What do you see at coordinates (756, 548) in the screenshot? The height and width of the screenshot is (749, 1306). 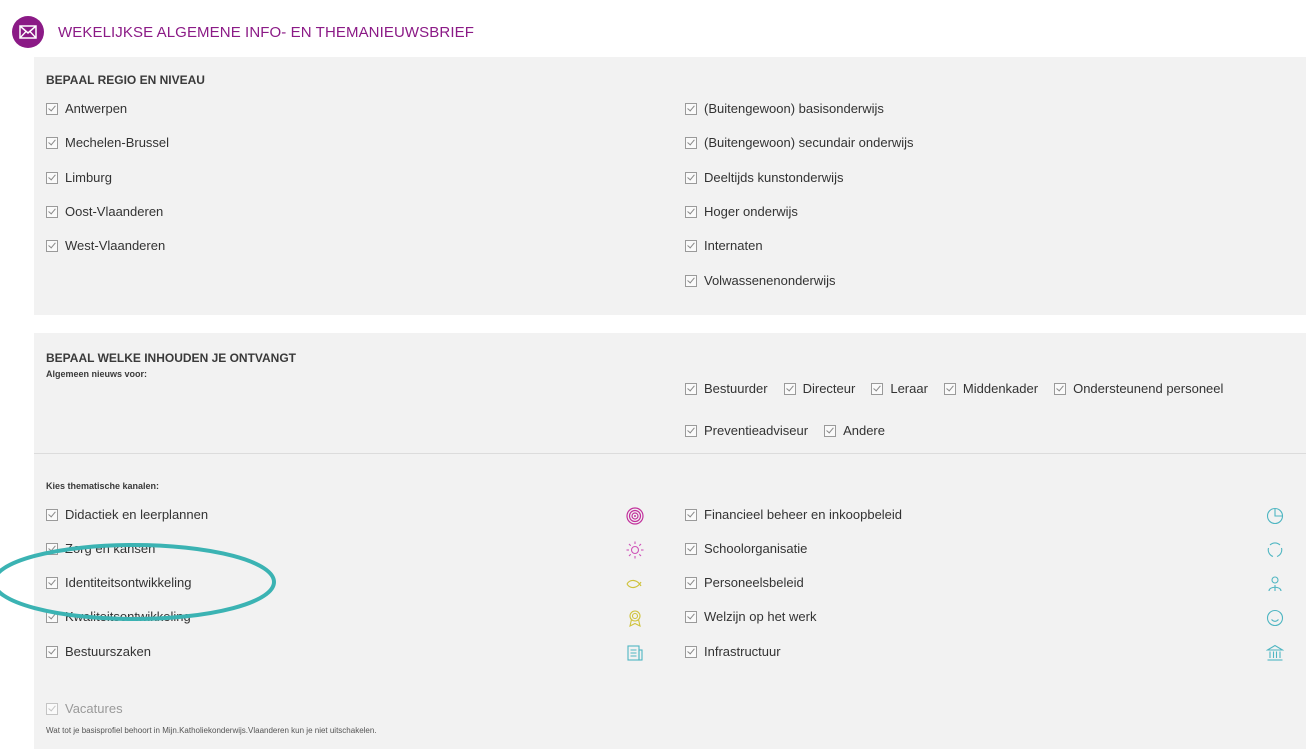 I see `checkbox-label: Schoolorganisatie` at bounding box center [756, 548].